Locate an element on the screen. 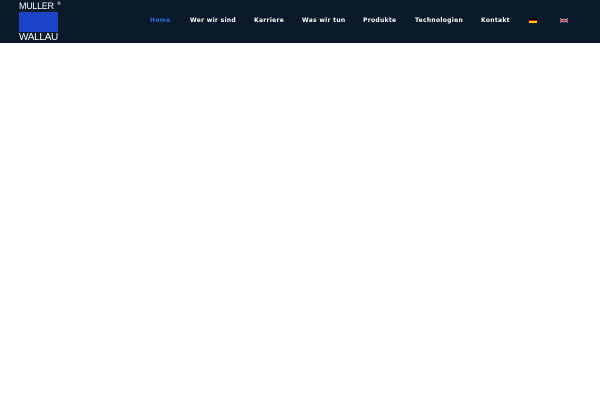 The height and width of the screenshot is (400, 600). nav-item-was-wir-tun: Was wir tun is located at coordinates (323, 21).